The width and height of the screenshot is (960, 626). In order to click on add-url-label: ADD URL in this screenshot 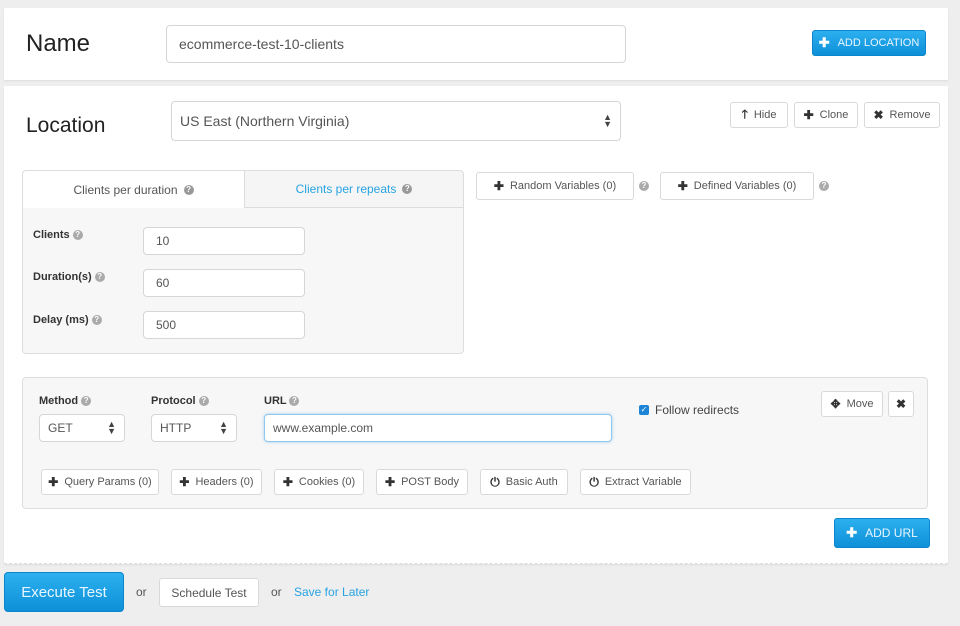, I will do `click(891, 533)`.